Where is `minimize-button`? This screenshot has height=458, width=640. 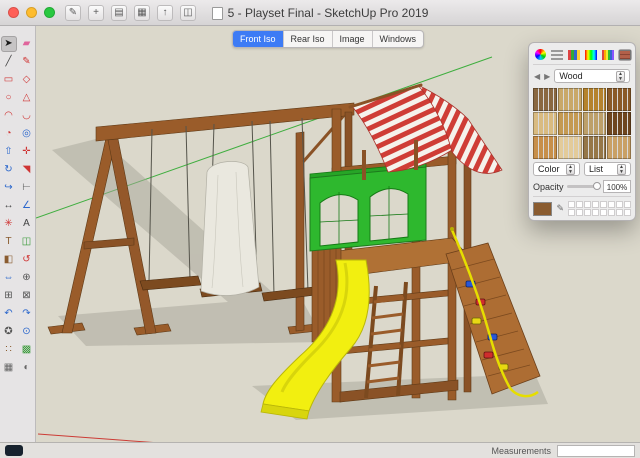
minimize-button is located at coordinates (31, 12).